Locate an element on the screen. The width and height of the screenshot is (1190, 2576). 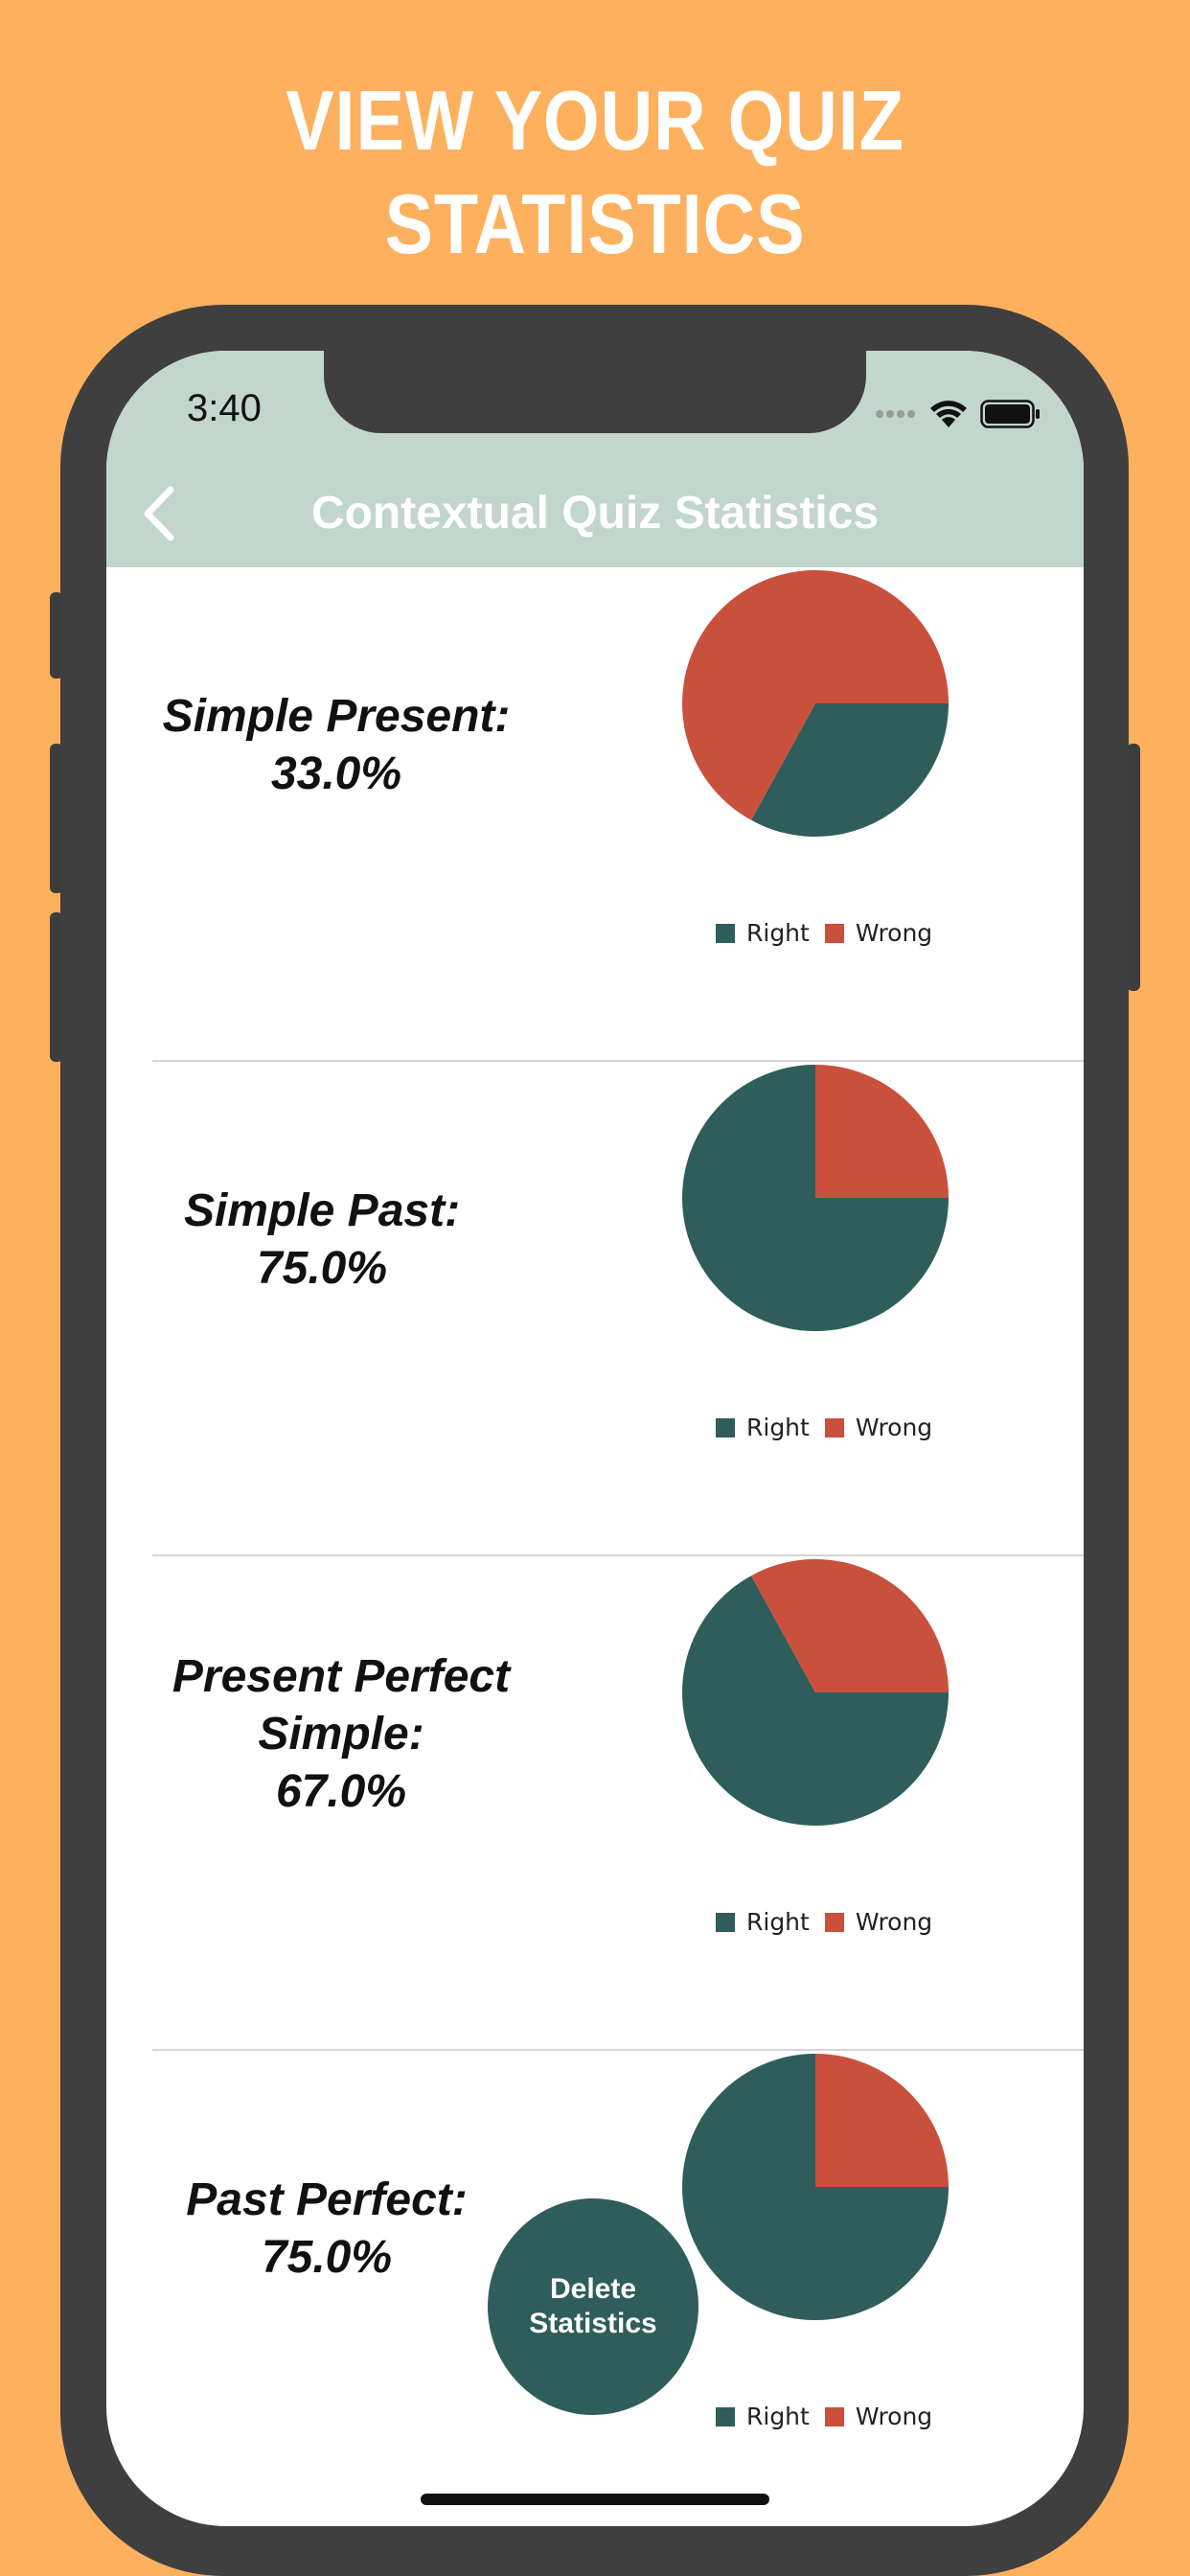
nav-bar: 3:40 Contextual Quiz Statistics is located at coordinates (595, 459).